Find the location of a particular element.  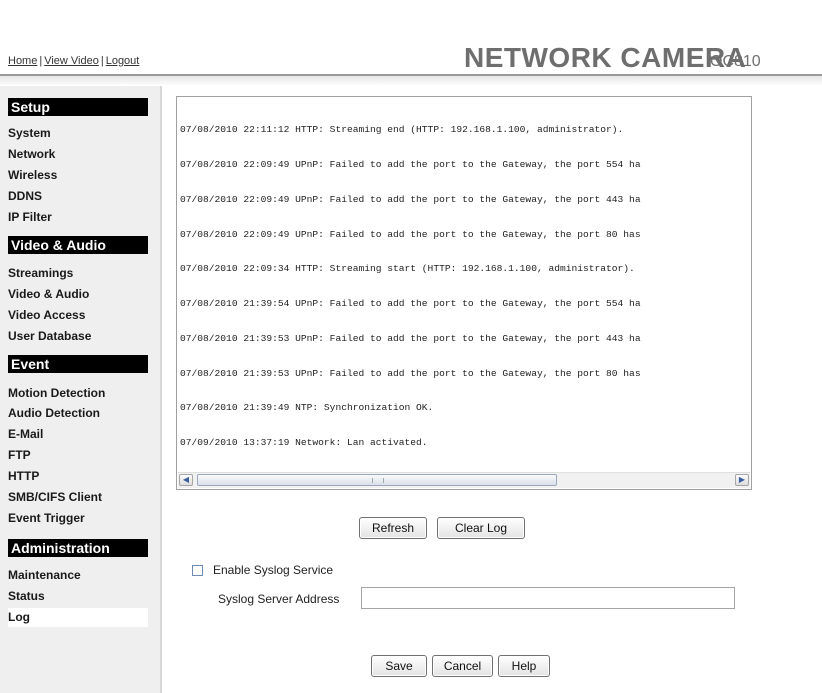

sidebar-item-ddns: DDNS is located at coordinates (78, 196).